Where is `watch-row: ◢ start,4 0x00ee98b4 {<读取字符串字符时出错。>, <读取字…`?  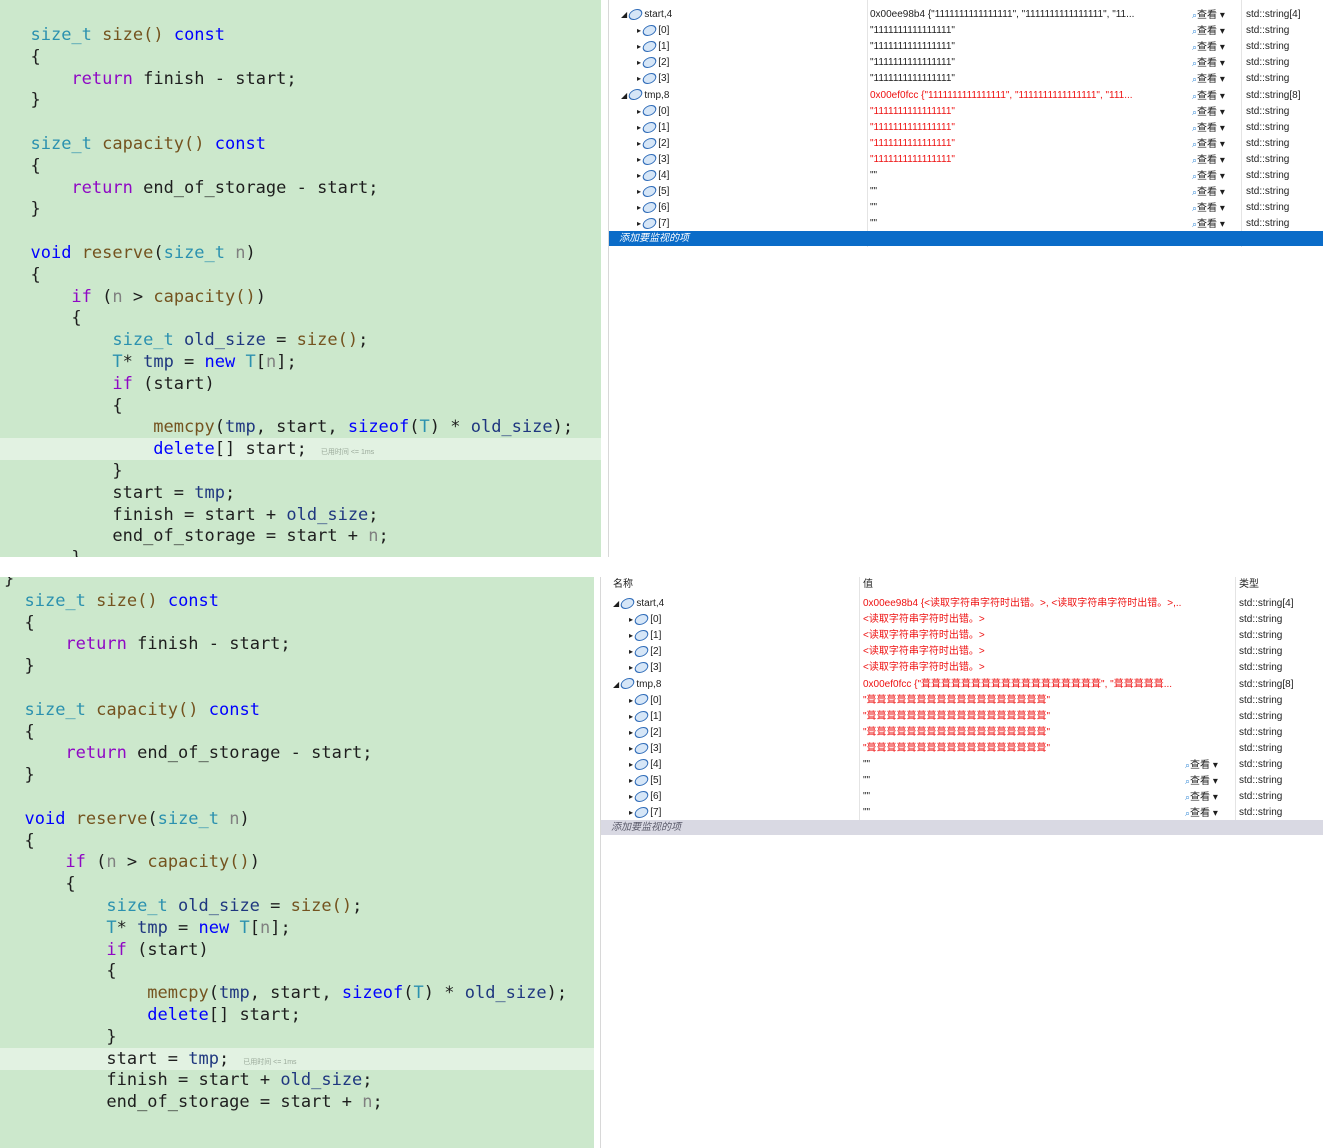
watch-row: ◢ start,4 0x00ee98b4 {<读取字符串字符时出错。>, <读取字… is located at coordinates (962, 604).